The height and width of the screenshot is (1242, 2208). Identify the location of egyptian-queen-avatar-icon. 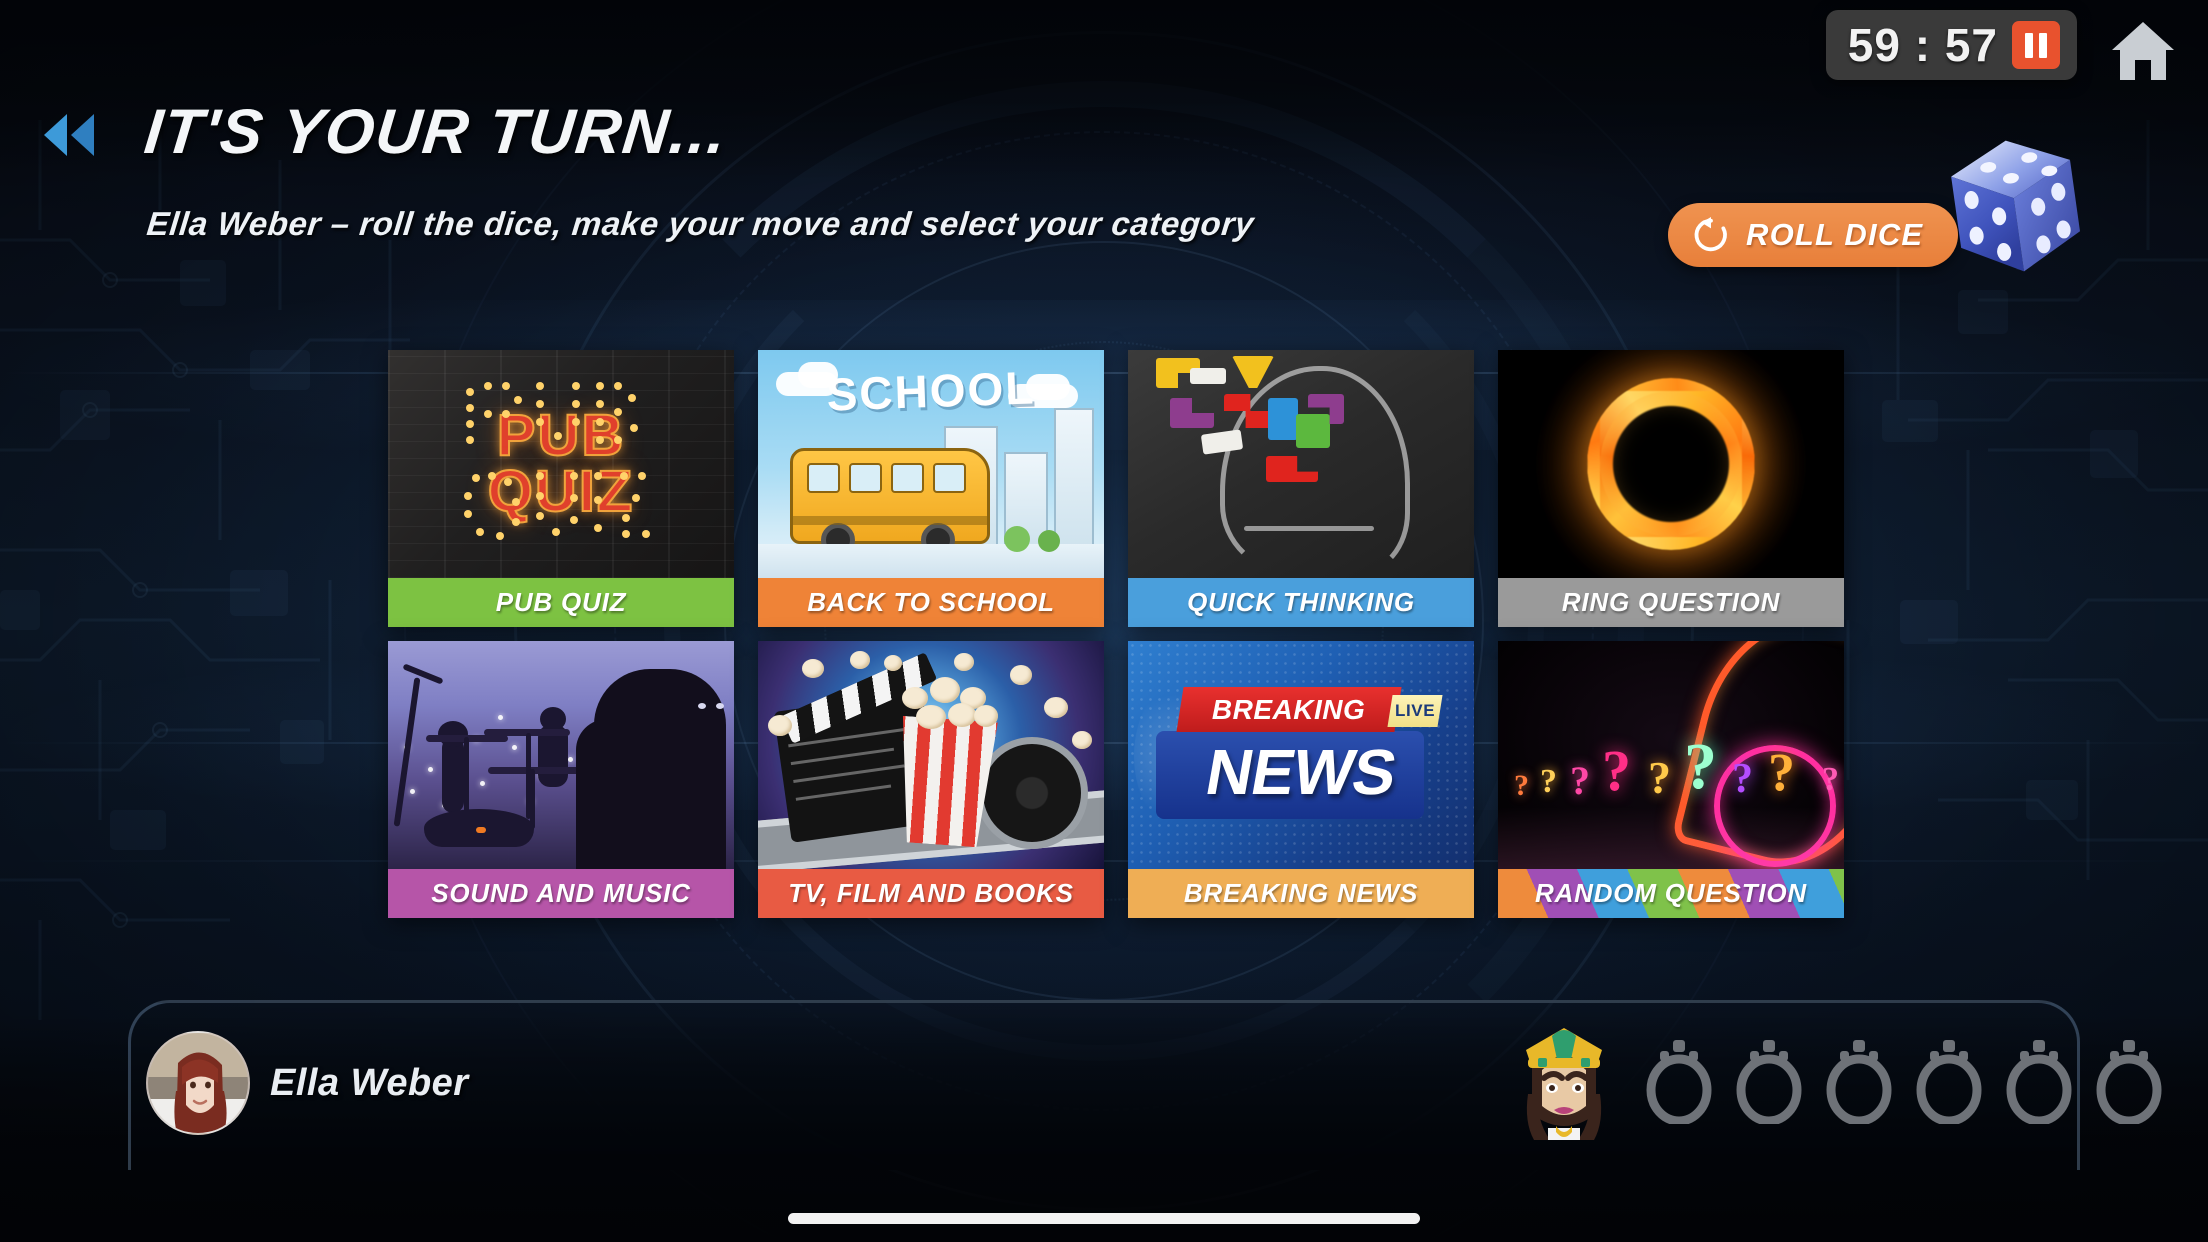
(1564, 1084).